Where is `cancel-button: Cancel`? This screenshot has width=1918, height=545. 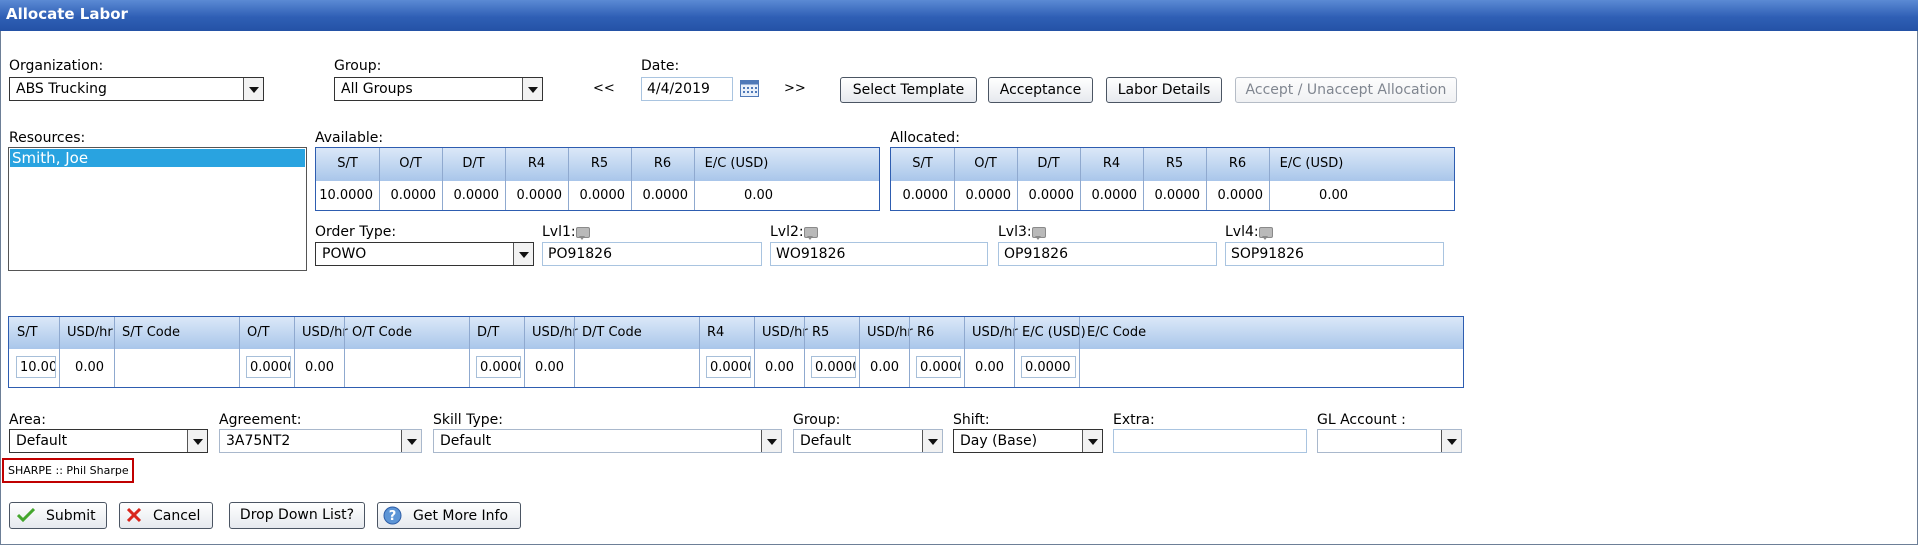 cancel-button: Cancel is located at coordinates (166, 515).